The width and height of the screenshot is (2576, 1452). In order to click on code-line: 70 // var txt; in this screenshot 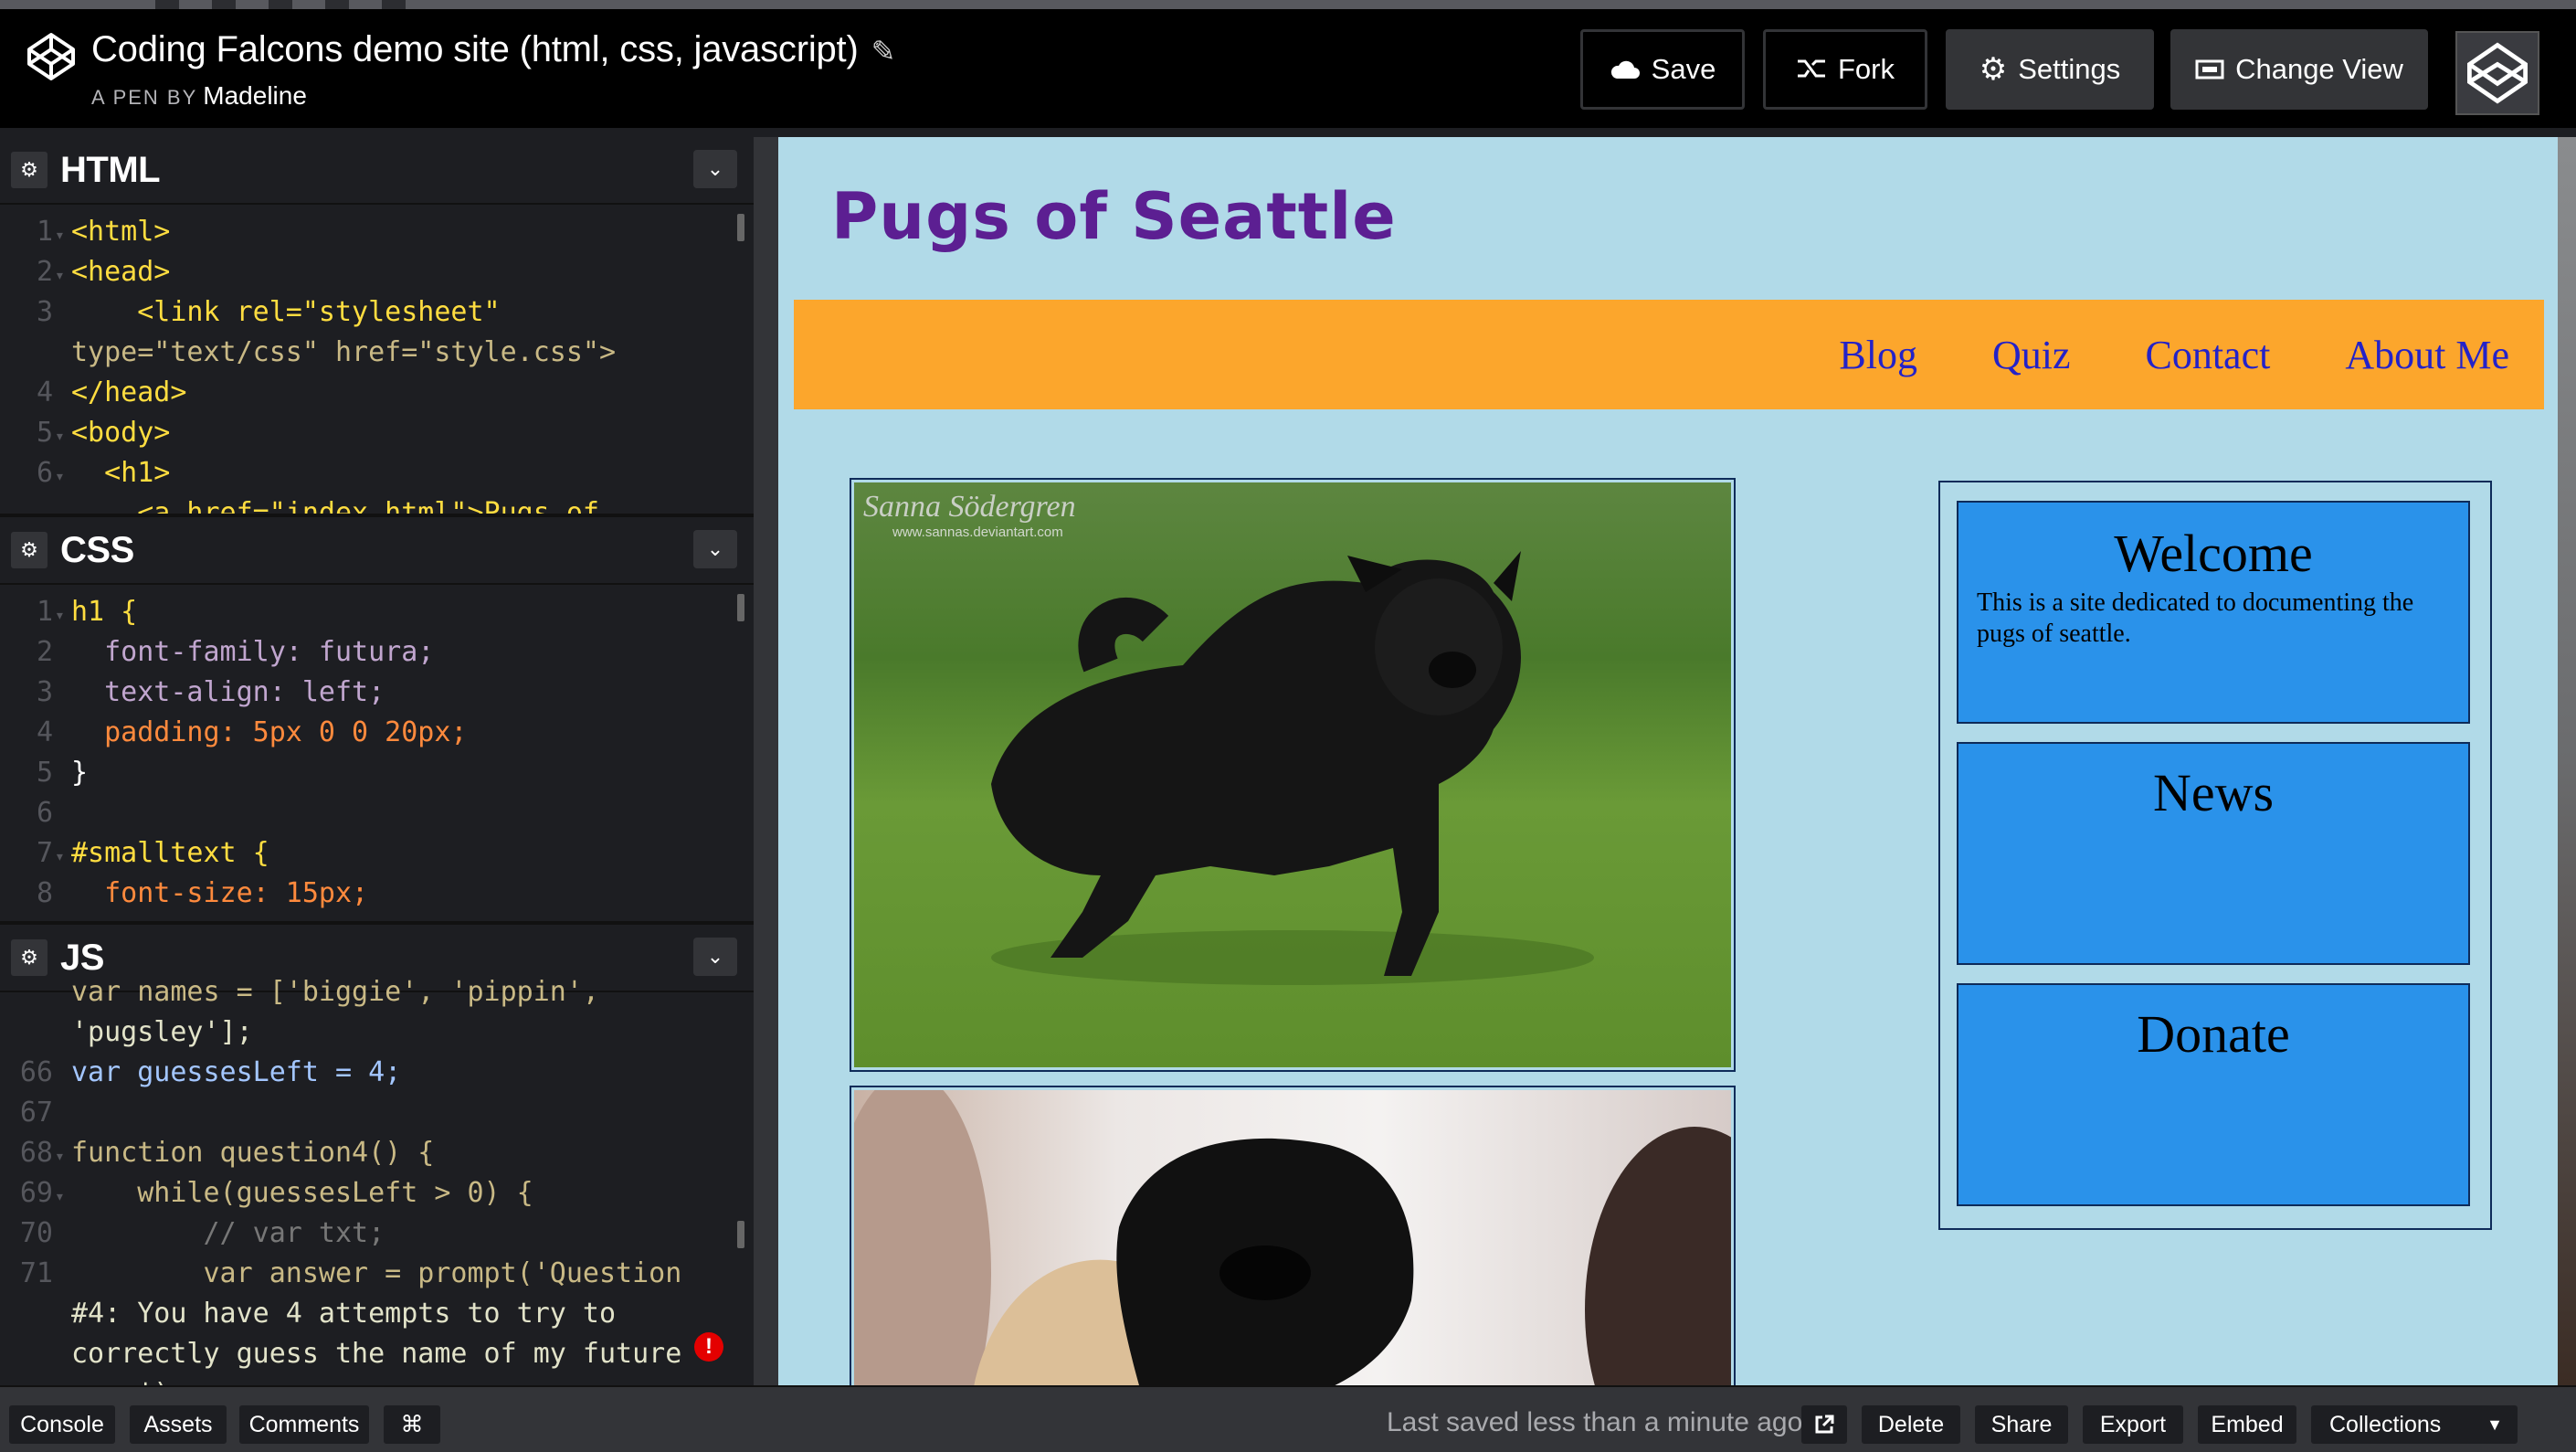, I will do `click(202, 1233)`.